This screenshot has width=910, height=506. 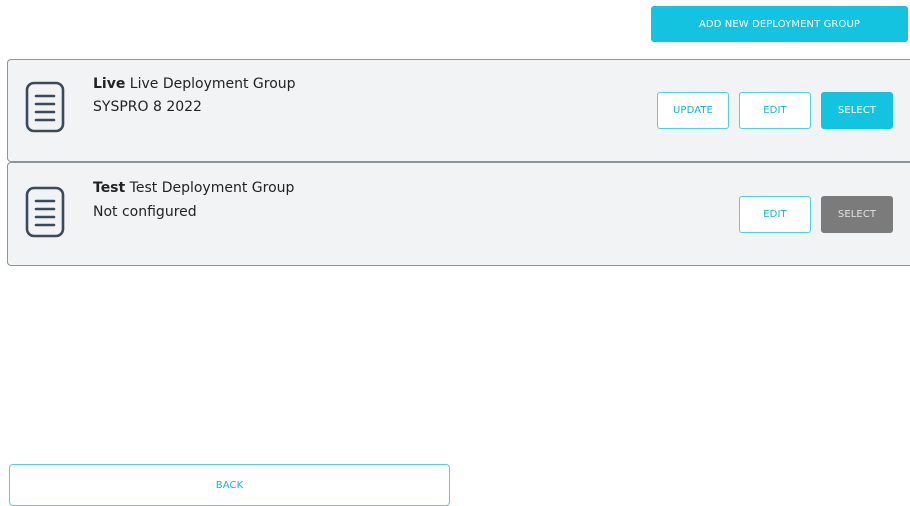 I want to click on select-button: SELECT, so click(x=857, y=110).